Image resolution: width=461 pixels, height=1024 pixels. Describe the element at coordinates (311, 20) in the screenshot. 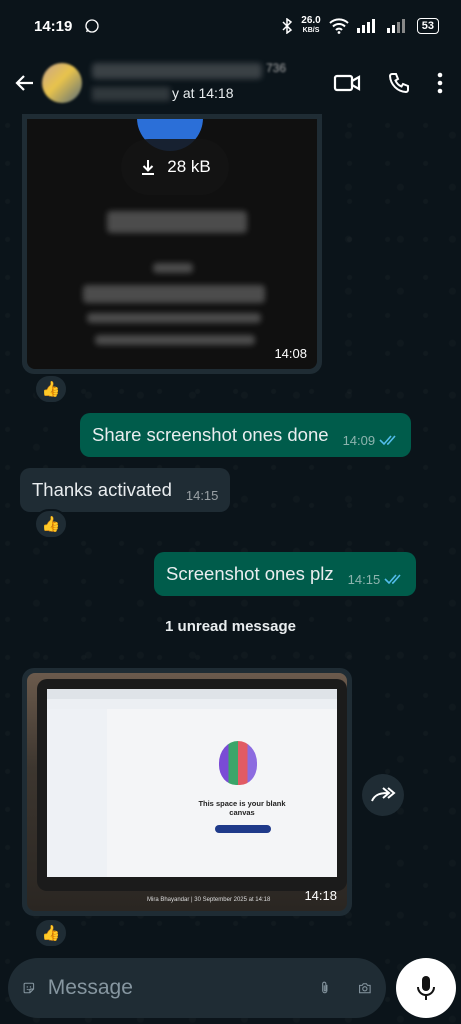

I see `net-speed-value: 26.0` at that location.